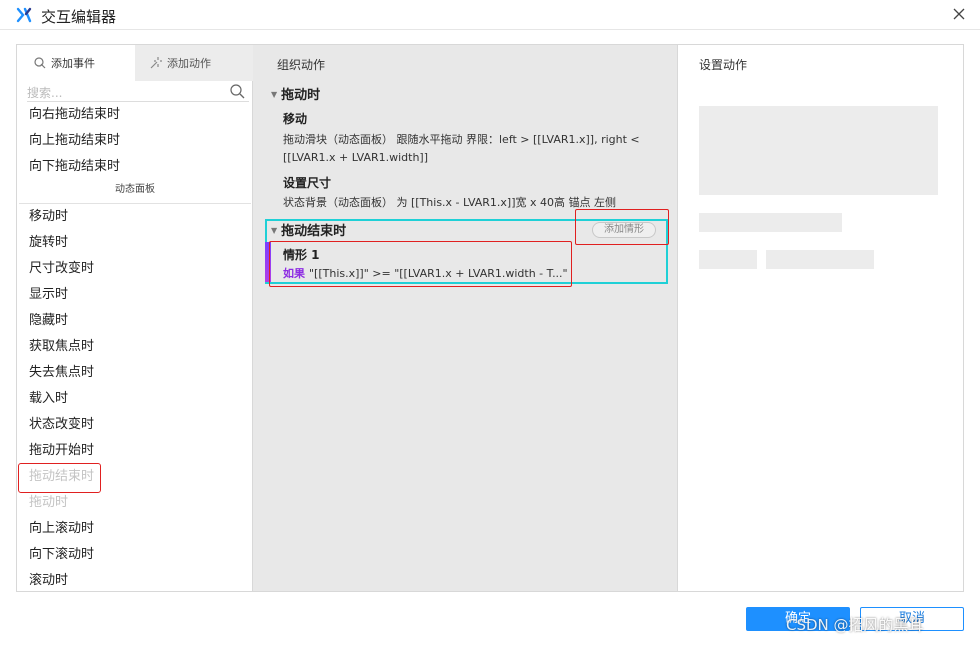  Describe the element at coordinates (40, 63) in the screenshot. I see `add-event-icon` at that location.